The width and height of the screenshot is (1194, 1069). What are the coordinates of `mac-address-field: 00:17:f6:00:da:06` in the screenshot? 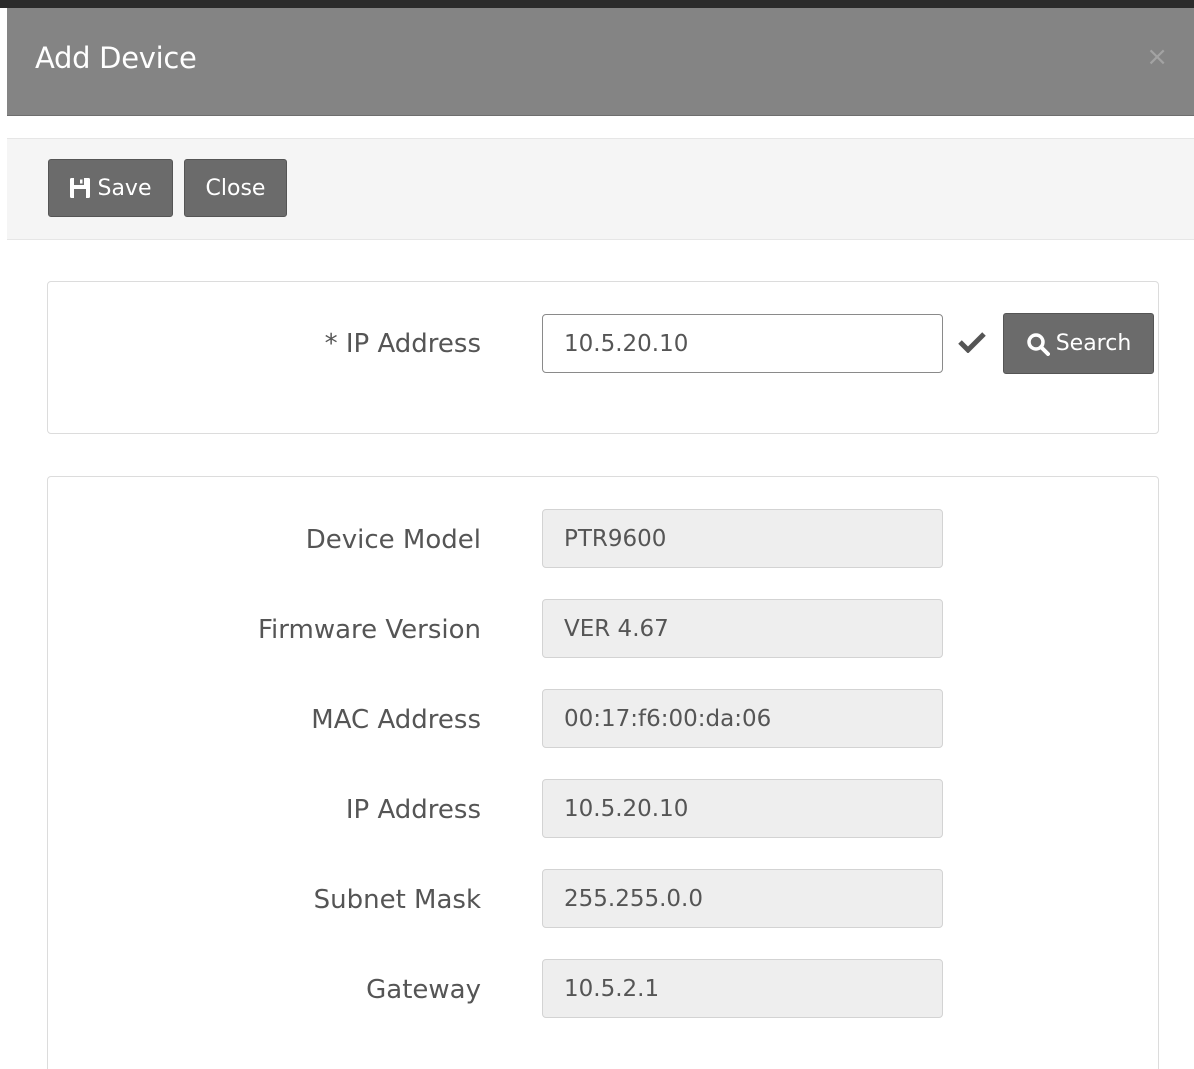 It's located at (742, 718).